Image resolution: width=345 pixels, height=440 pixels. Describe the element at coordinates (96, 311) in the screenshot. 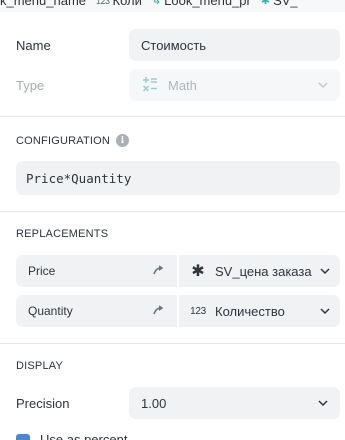

I see `replacement-source: Quantity` at that location.